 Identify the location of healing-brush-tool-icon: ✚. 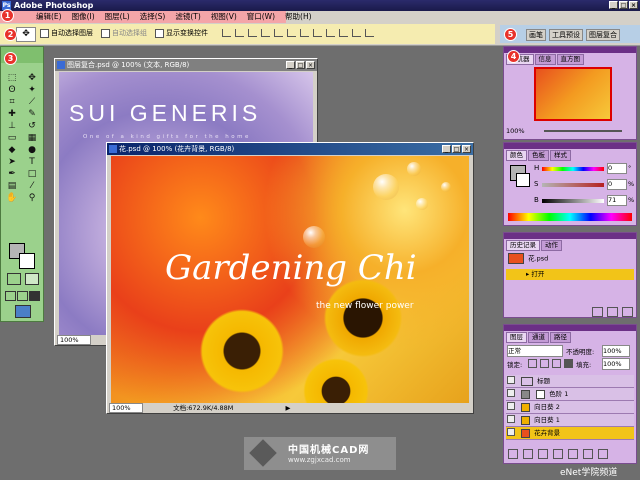
(12, 114).